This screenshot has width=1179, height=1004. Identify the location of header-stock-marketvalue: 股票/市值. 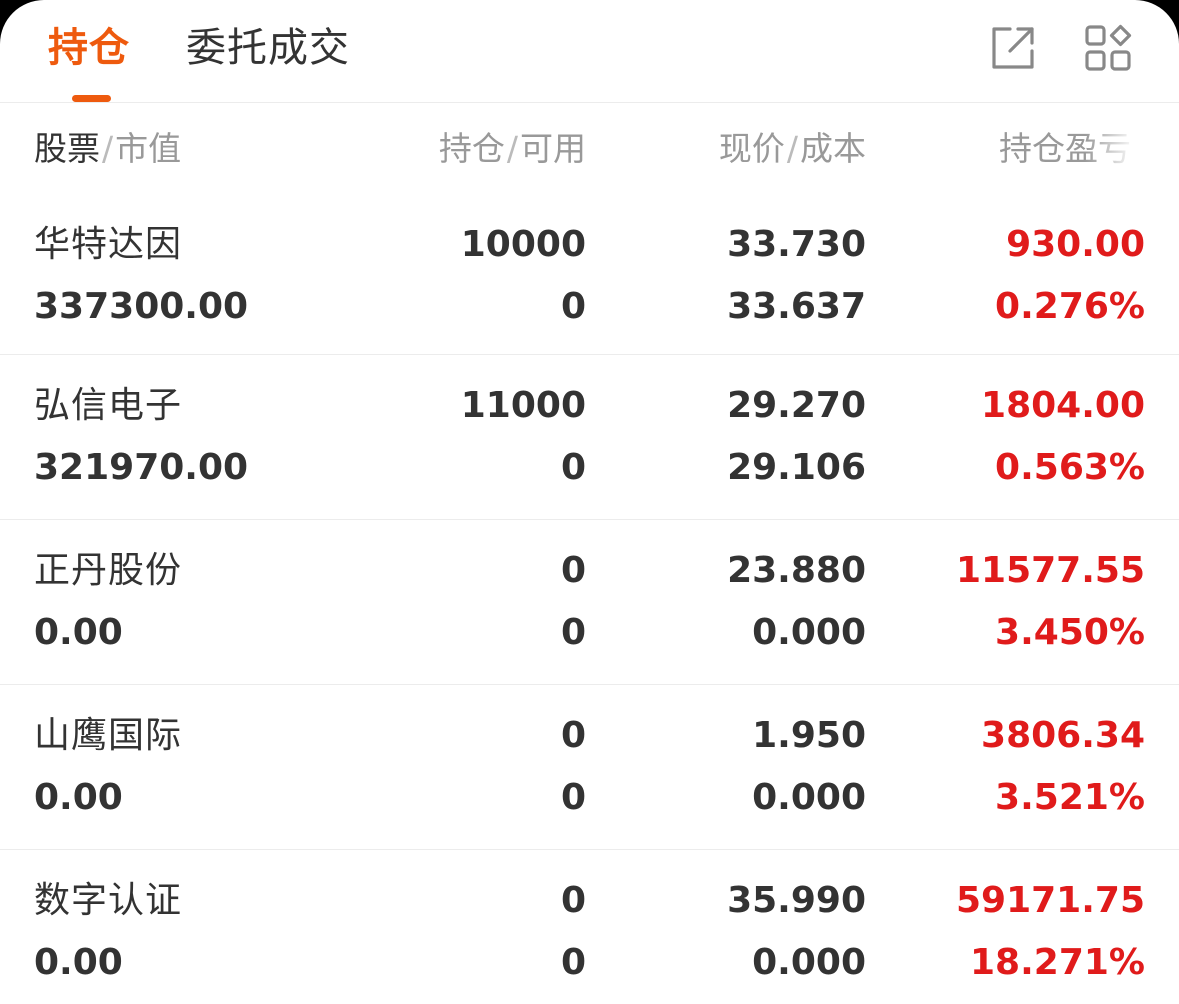
(108, 148).